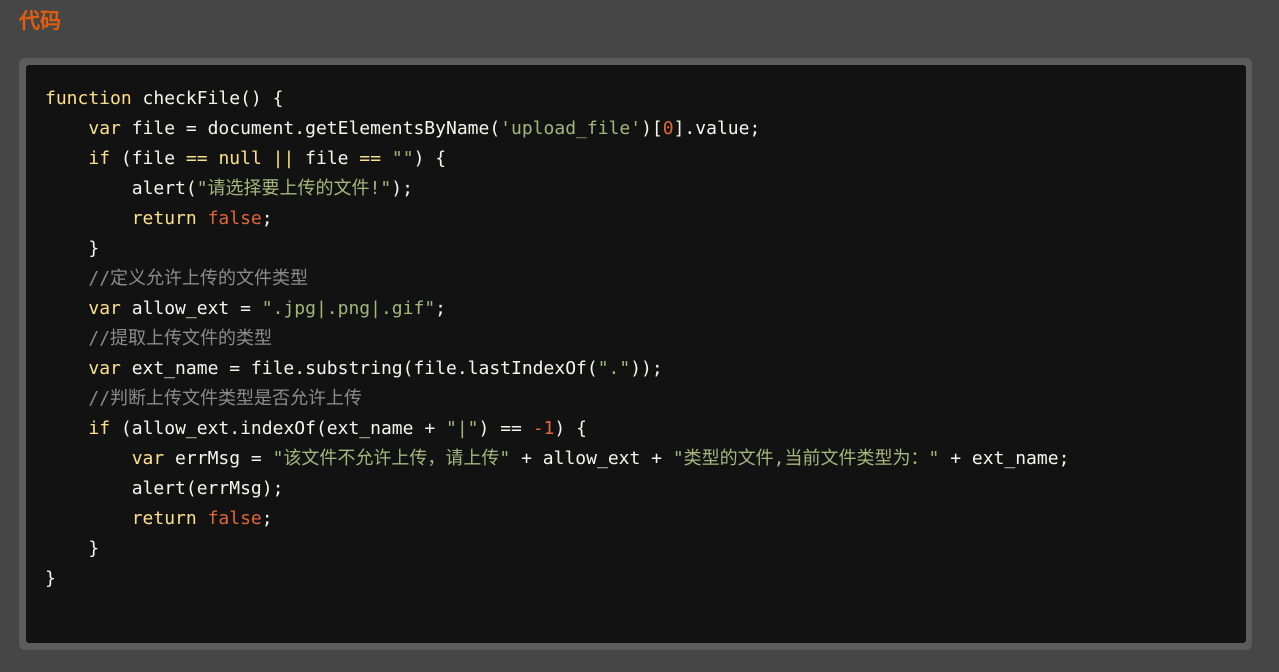  What do you see at coordinates (402, 188) in the screenshot?
I see `code-plain: );` at bounding box center [402, 188].